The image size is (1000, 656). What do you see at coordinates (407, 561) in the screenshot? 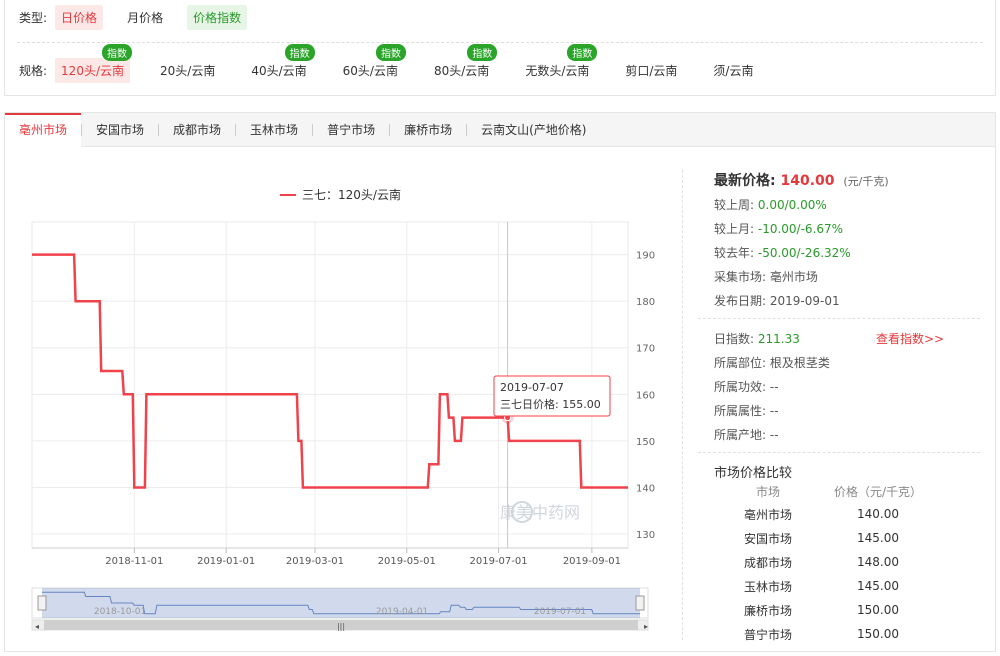
I see `x-tick-label: 2019-05-01` at bounding box center [407, 561].